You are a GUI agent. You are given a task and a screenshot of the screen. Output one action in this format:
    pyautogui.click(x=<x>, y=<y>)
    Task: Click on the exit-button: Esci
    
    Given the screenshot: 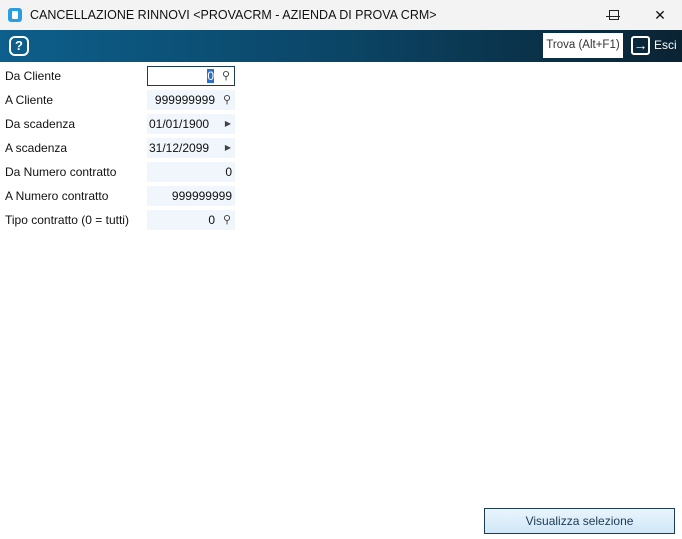 What is the action you would take?
    pyautogui.click(x=665, y=45)
    